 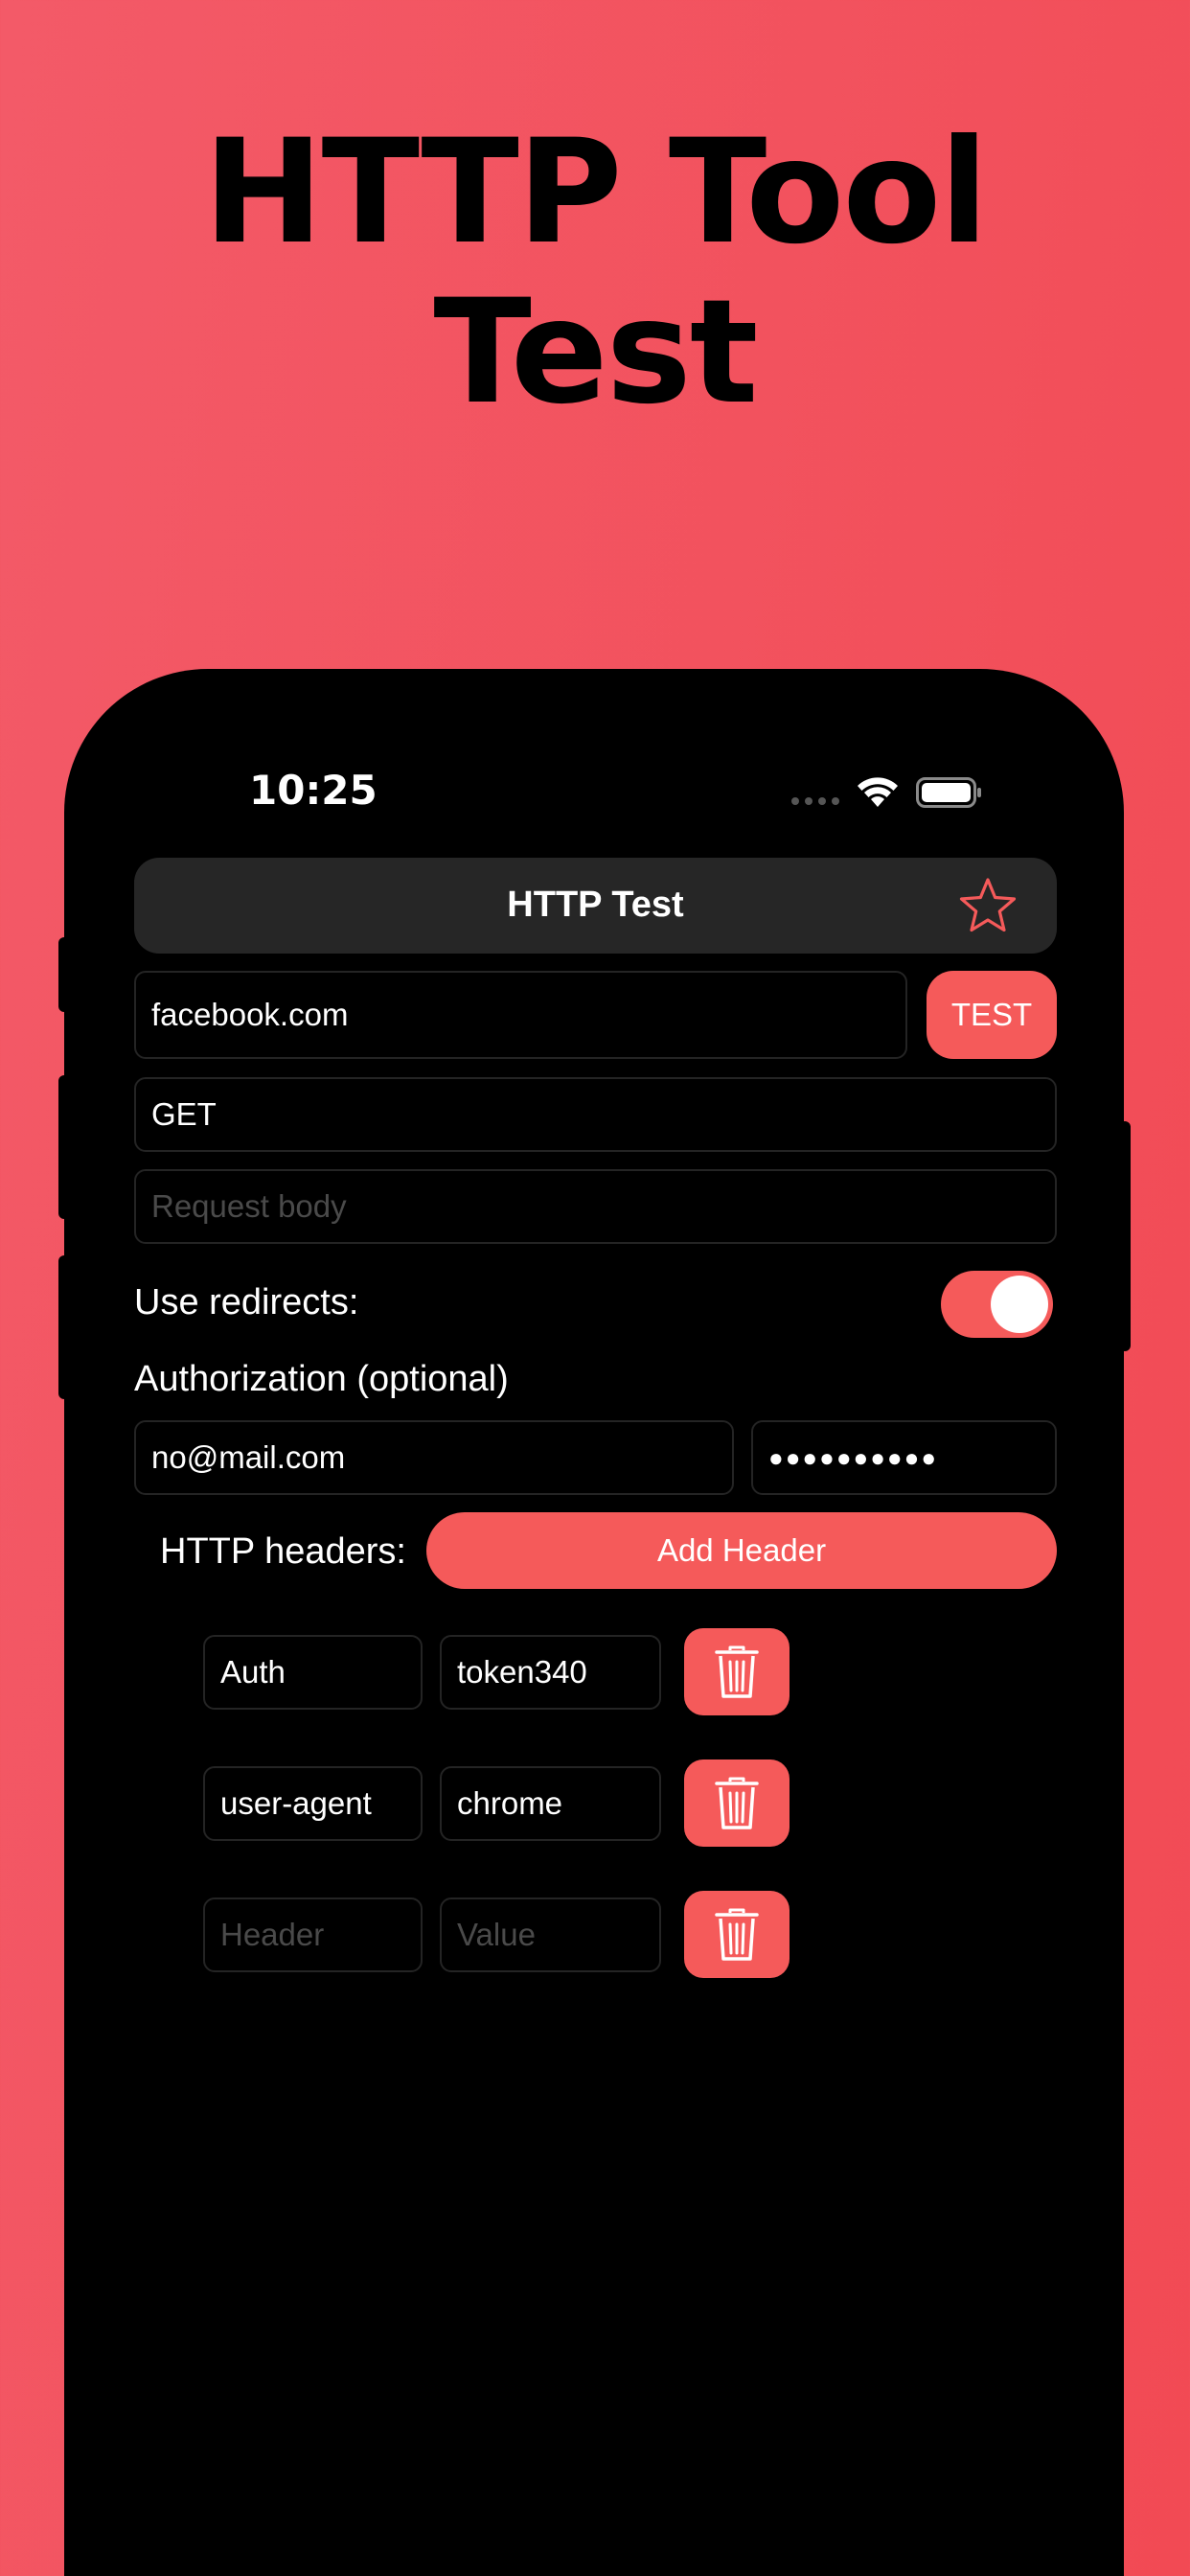 I want to click on header-value-input: Value, so click(x=550, y=1935).